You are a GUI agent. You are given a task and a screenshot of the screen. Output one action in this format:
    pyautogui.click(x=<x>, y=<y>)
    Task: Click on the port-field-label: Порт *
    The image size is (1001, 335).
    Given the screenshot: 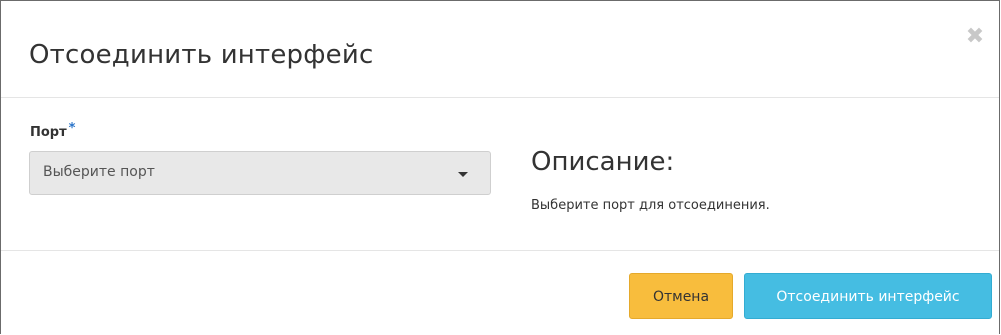 What is the action you would take?
    pyautogui.click(x=52, y=130)
    